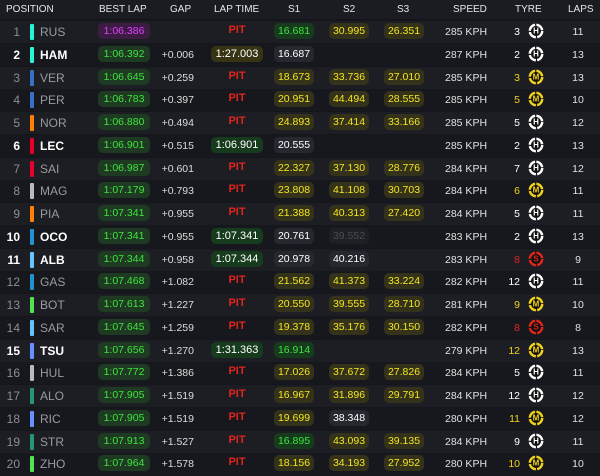 This screenshot has height=476, width=600. What do you see at coordinates (124, 122) in the screenshot?
I see `best-lap-time: 1:06.880` at bounding box center [124, 122].